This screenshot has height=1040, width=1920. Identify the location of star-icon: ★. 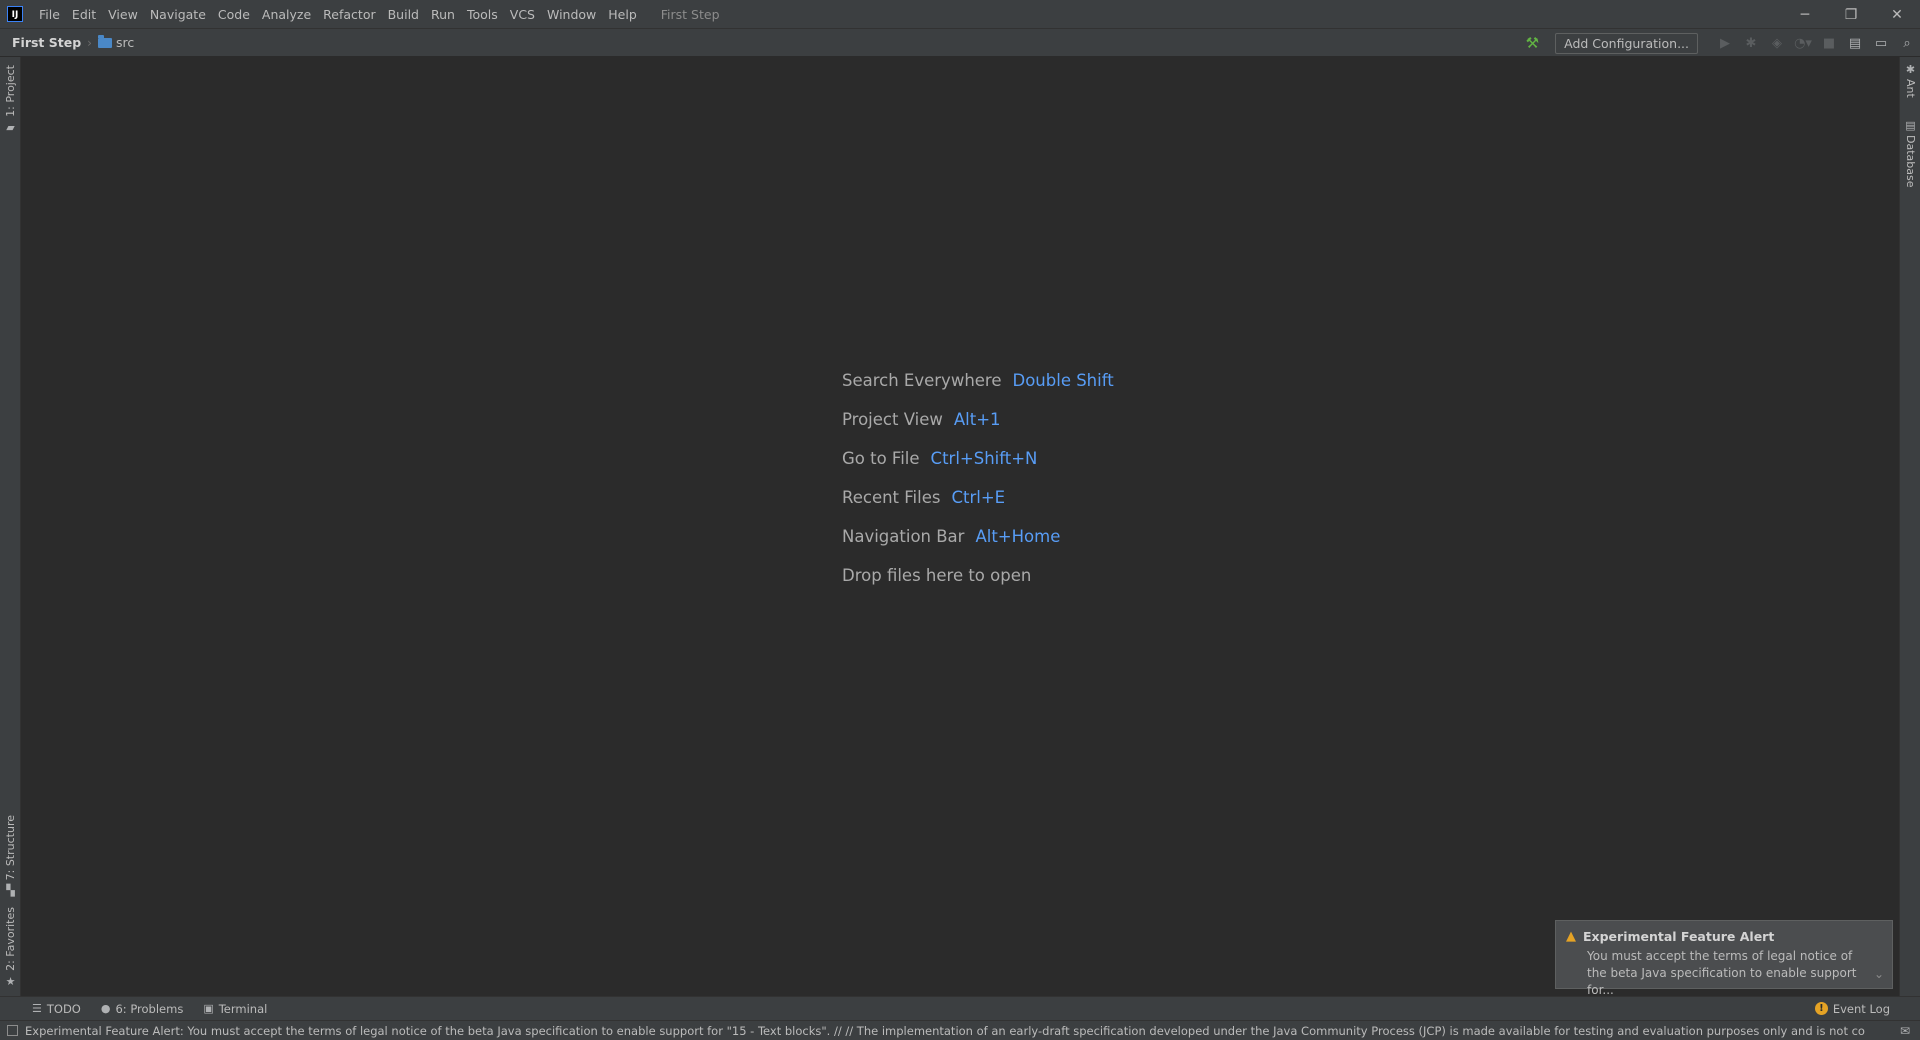
(10, 981).